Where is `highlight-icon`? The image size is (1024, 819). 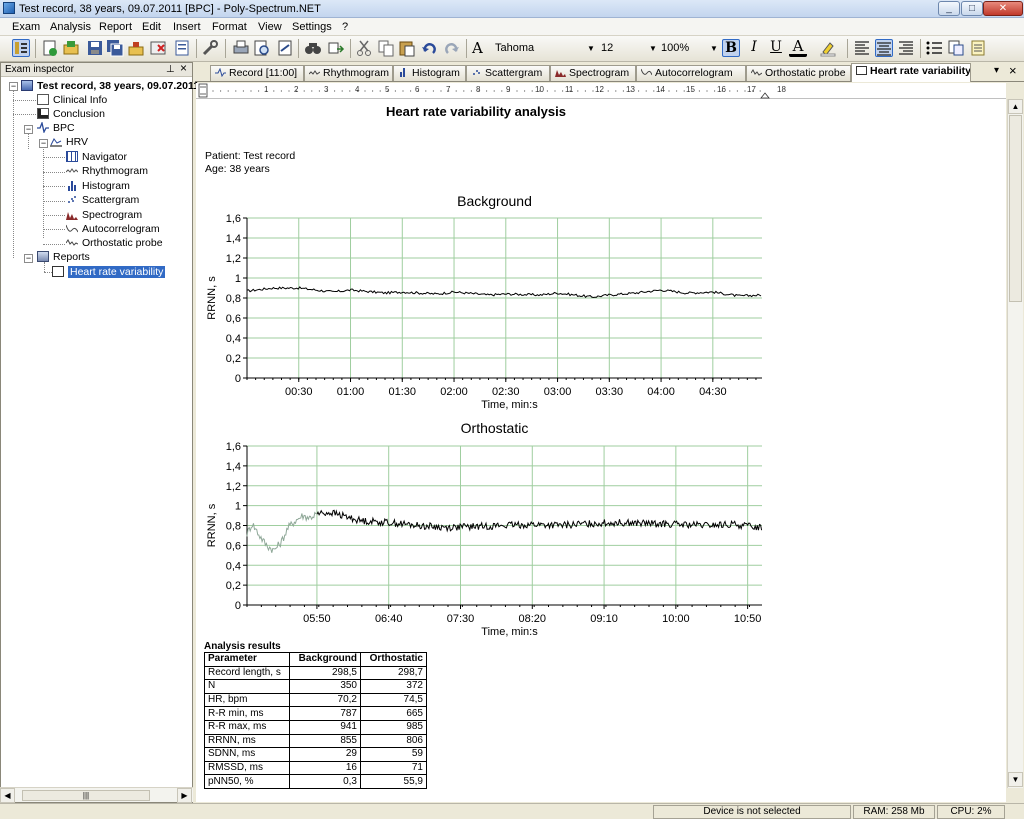
highlight-icon is located at coordinates (828, 48).